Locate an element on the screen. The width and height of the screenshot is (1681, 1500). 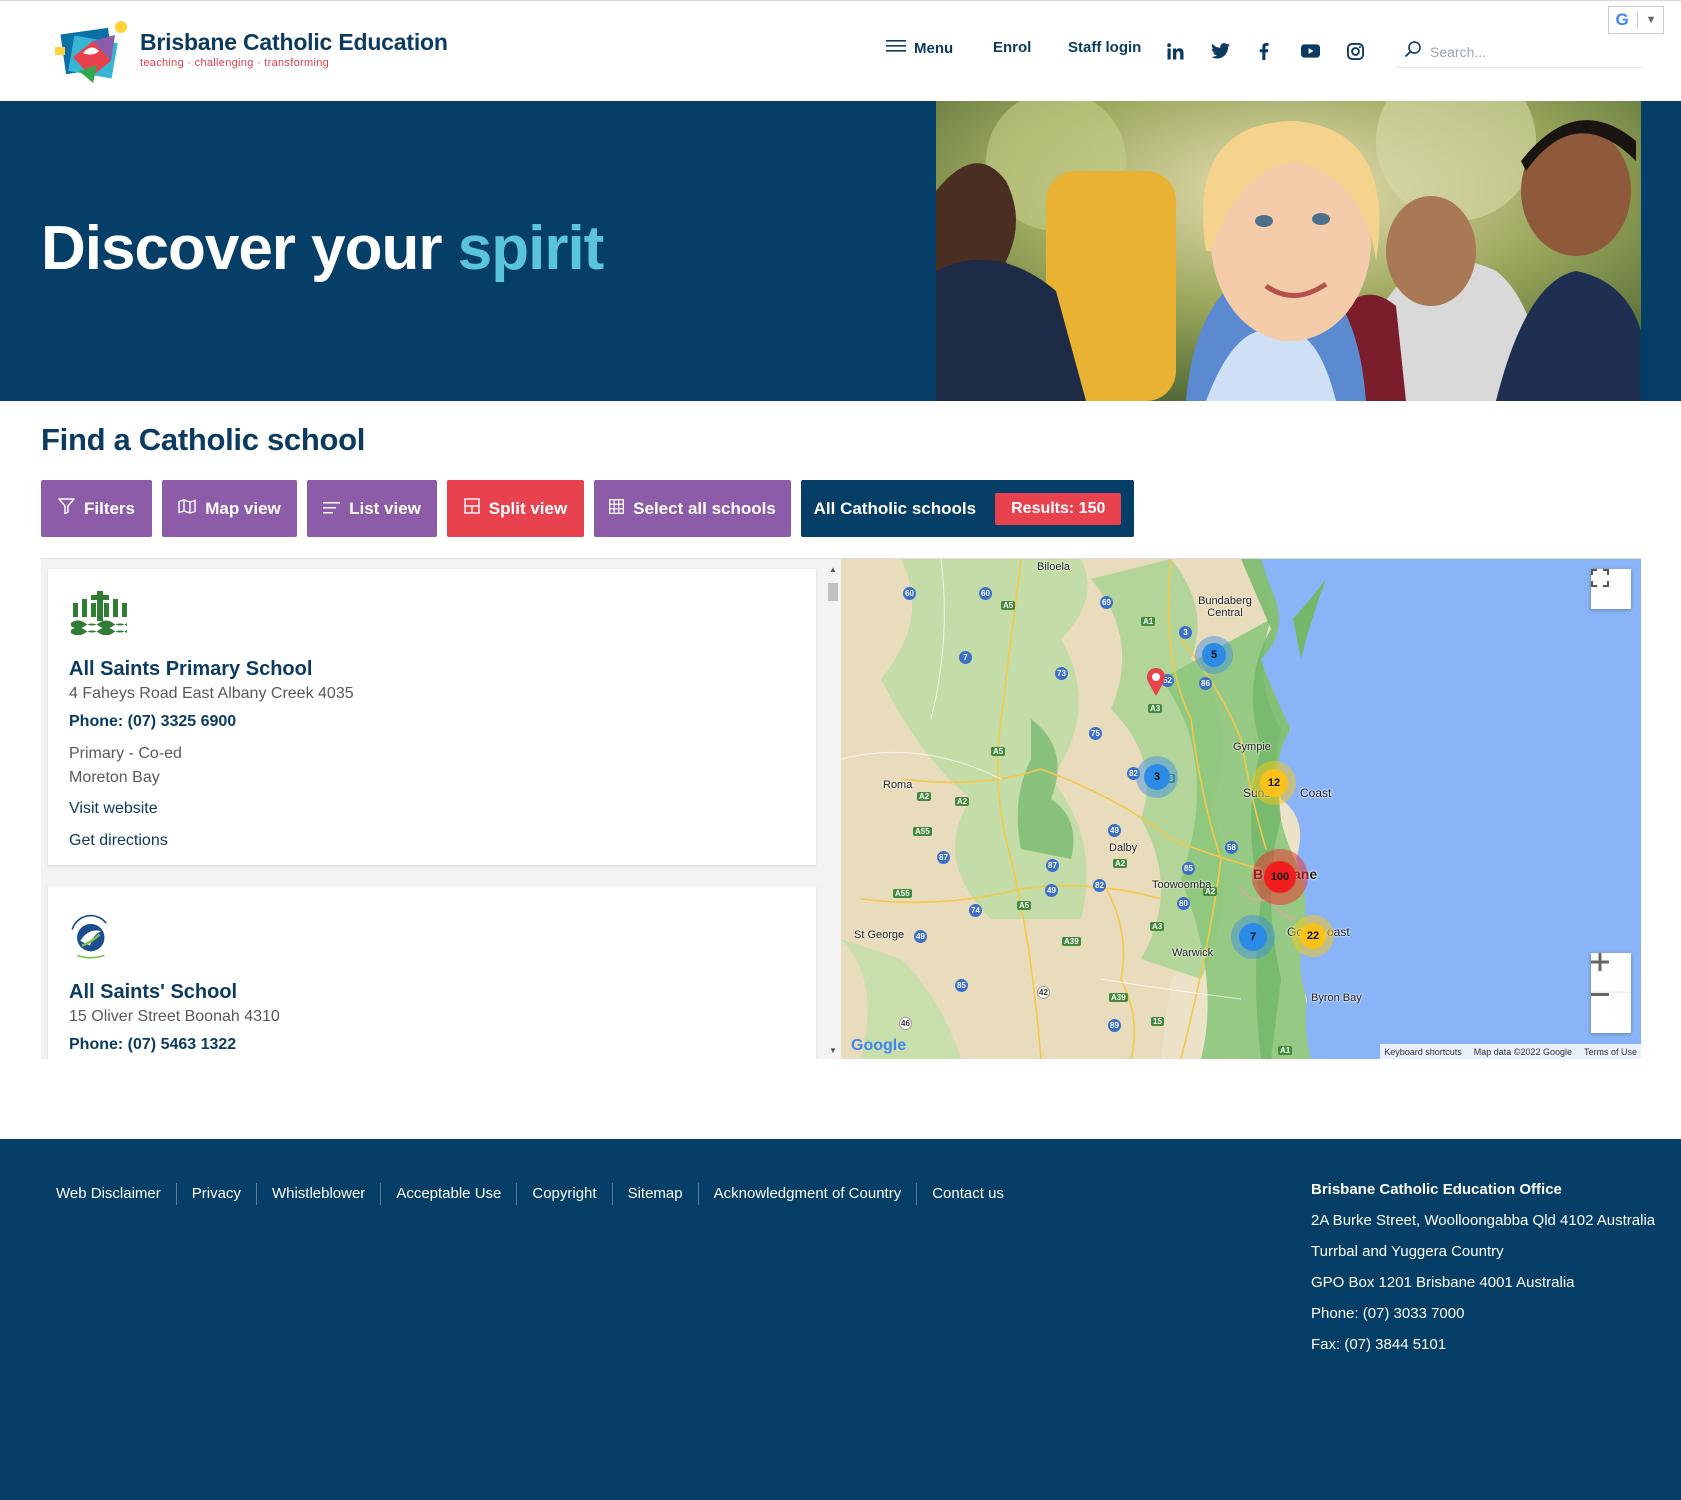
map-icon is located at coordinates (187, 508).